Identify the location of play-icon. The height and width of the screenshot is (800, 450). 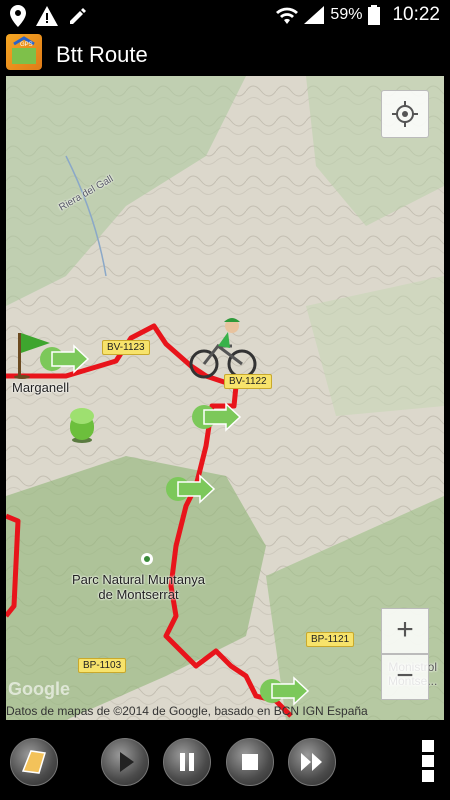
(127, 762).